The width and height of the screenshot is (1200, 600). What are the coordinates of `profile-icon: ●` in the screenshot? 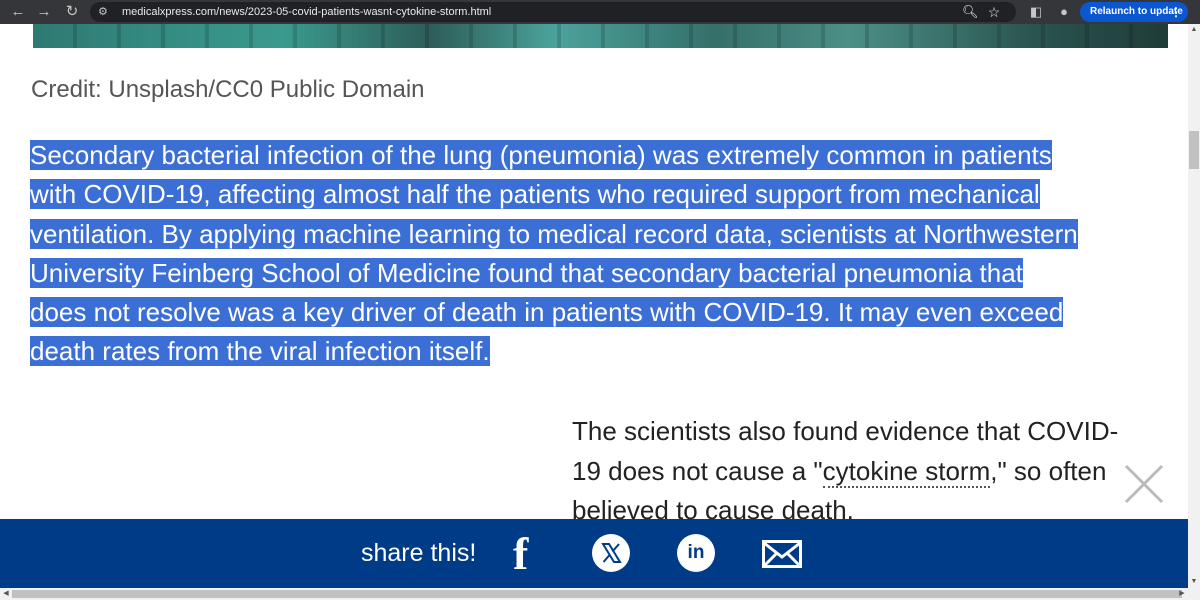 It's located at (1064, 12).